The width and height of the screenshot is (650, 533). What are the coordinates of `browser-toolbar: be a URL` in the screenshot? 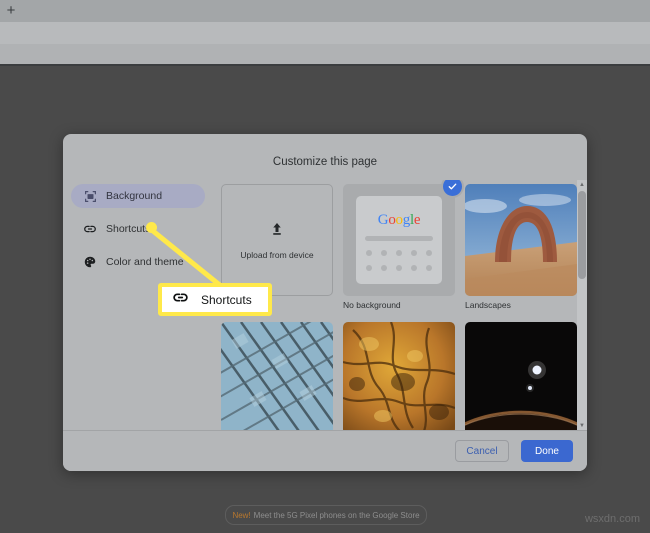 It's located at (325, 43).